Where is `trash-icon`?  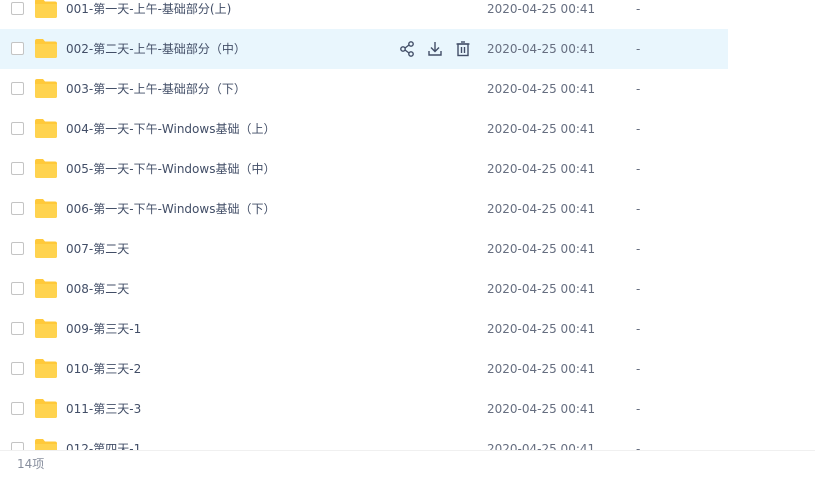 trash-icon is located at coordinates (463, 49).